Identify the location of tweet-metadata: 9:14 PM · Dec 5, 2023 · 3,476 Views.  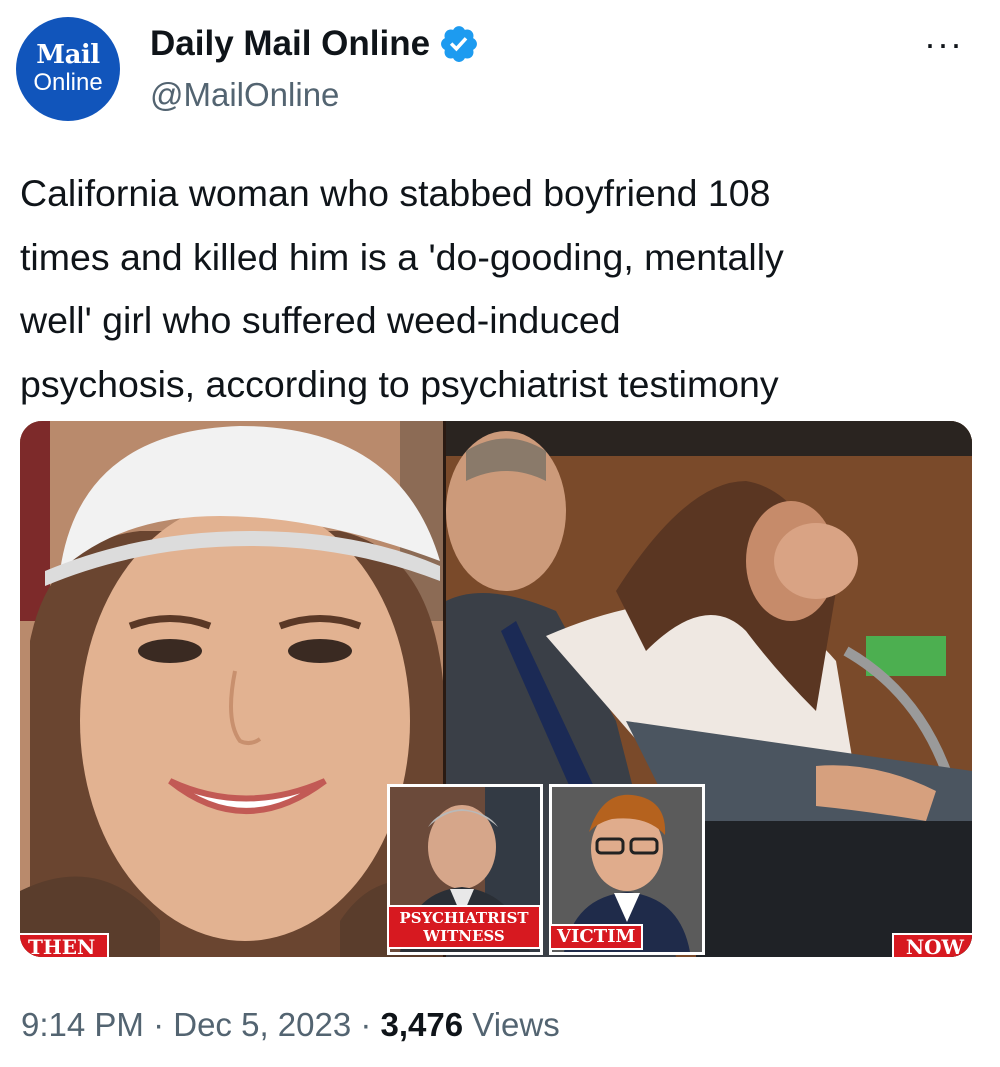
(290, 1025).